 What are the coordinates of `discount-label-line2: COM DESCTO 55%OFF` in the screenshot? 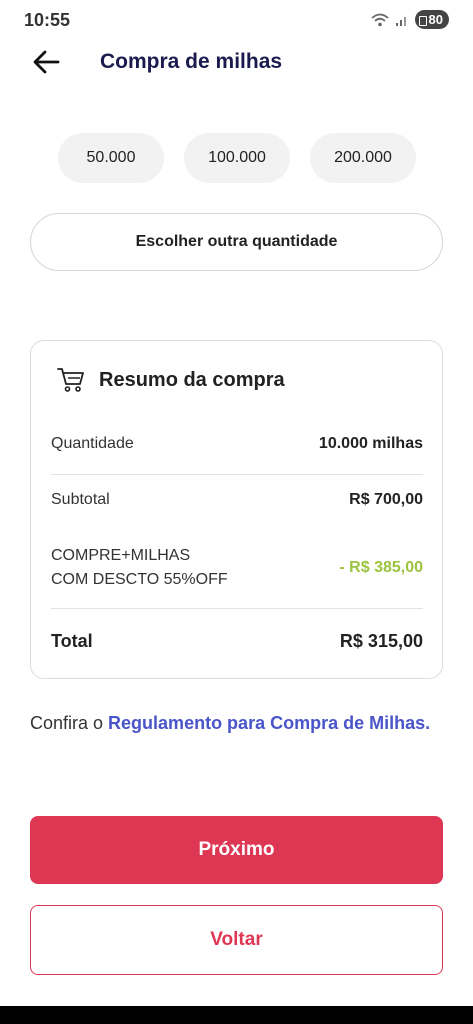 It's located at (139, 579).